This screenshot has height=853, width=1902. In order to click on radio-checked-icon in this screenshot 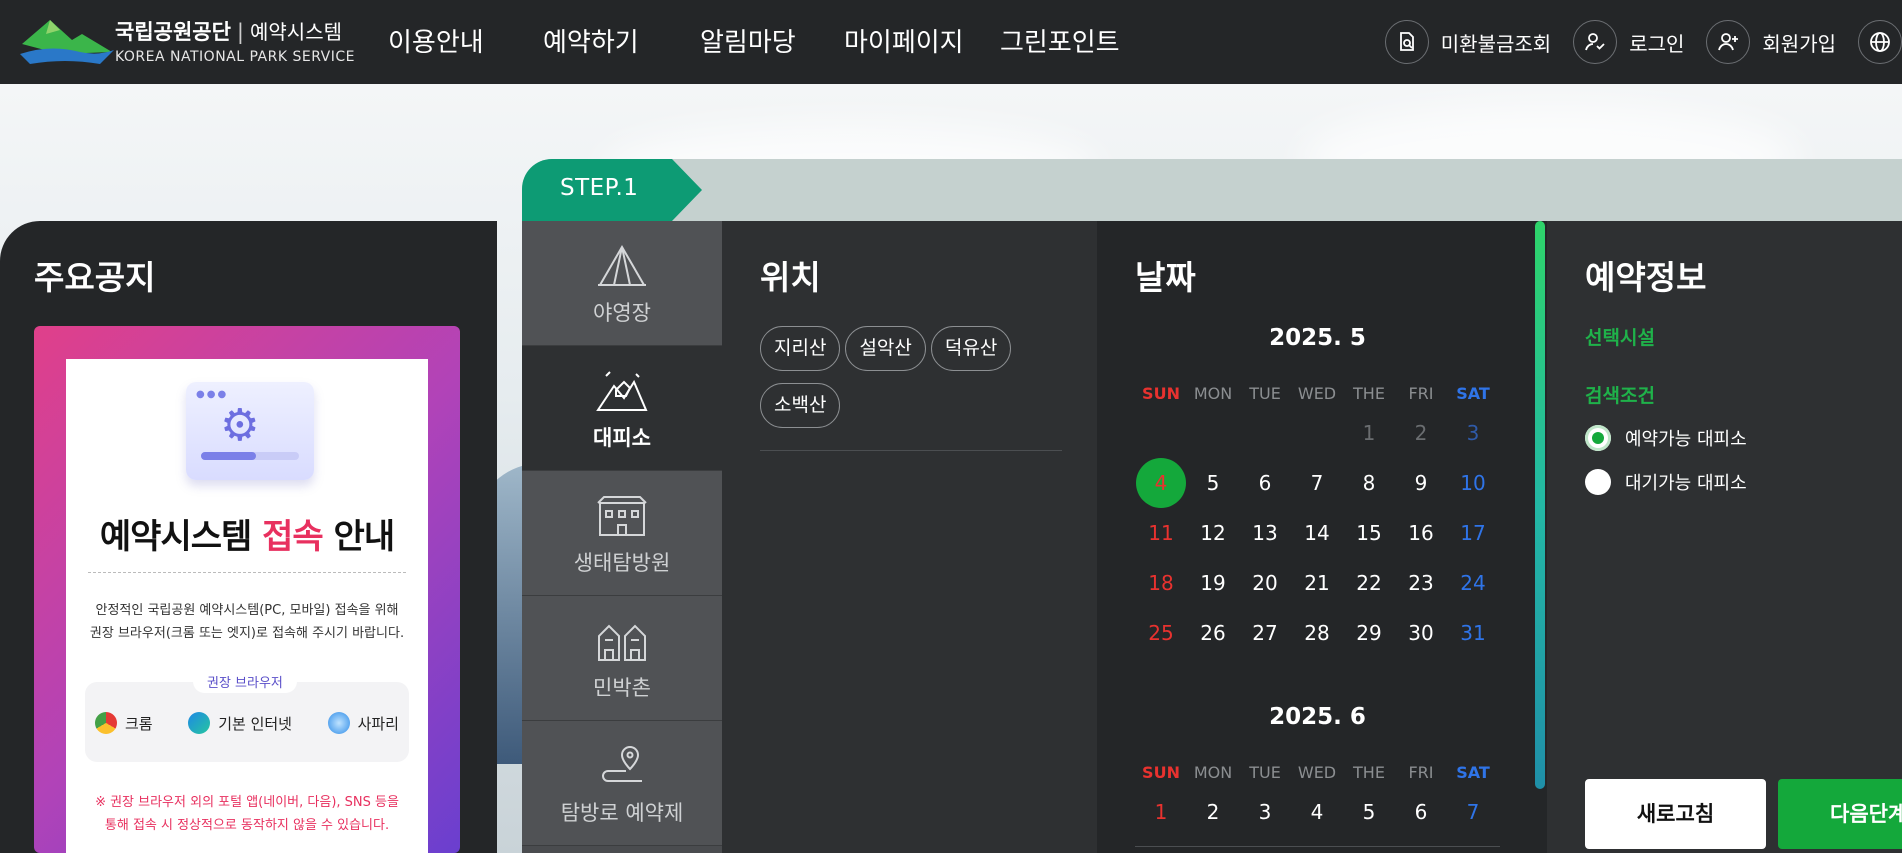, I will do `click(1598, 438)`.